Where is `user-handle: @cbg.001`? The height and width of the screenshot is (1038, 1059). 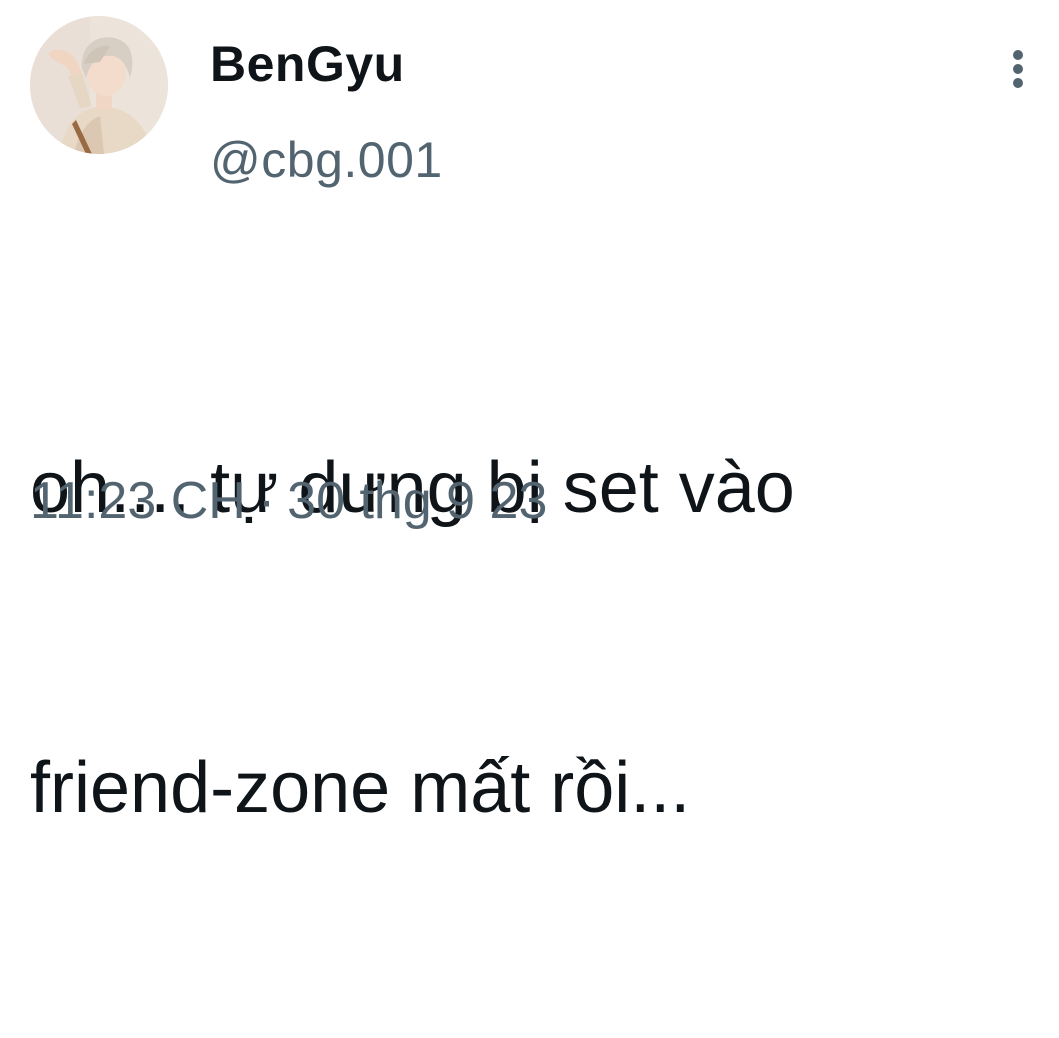 user-handle: @cbg.001 is located at coordinates (326, 160).